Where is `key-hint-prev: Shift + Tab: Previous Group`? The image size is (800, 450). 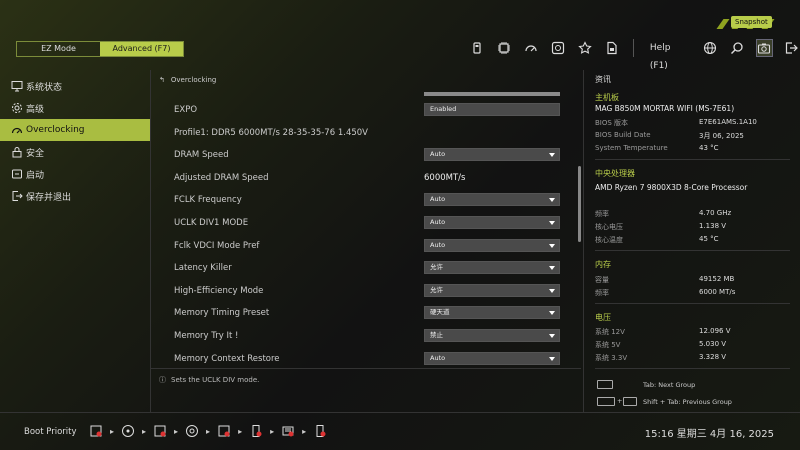
key-hint-prev: Shift + Tab: Previous Group is located at coordinates (687, 402).